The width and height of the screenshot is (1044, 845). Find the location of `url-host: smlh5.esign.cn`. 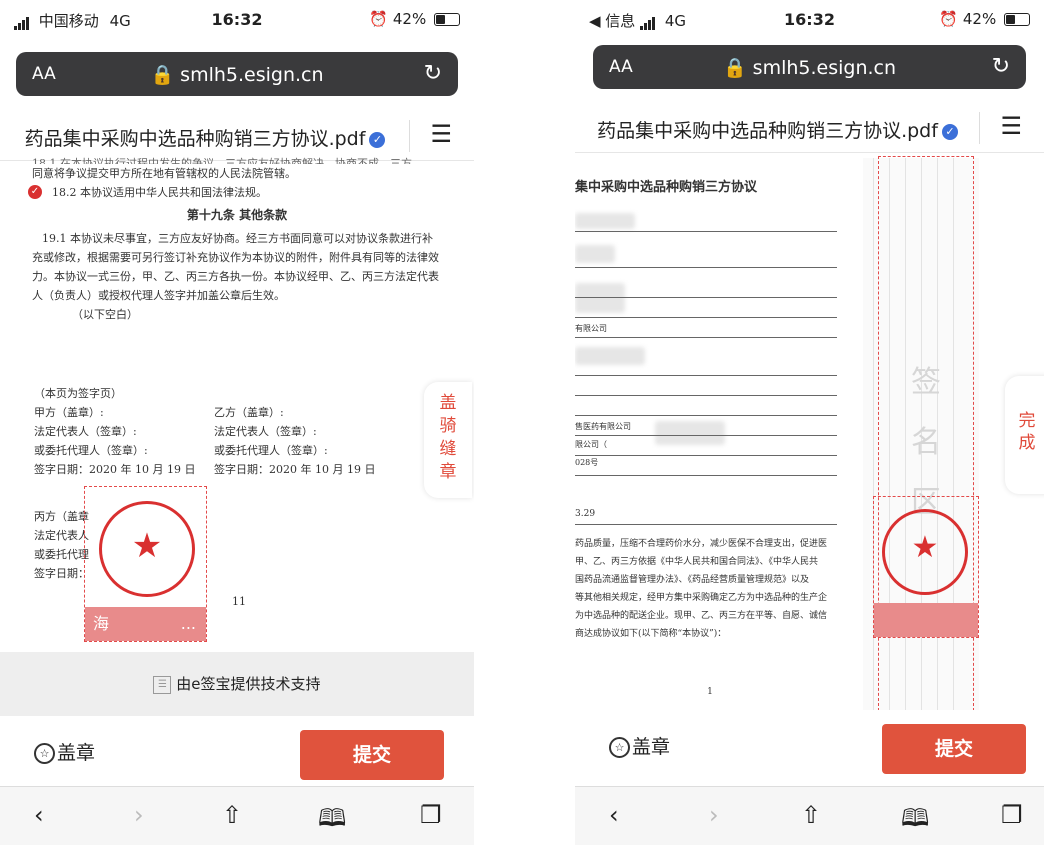

url-host: smlh5.esign.cn is located at coordinates (252, 75).